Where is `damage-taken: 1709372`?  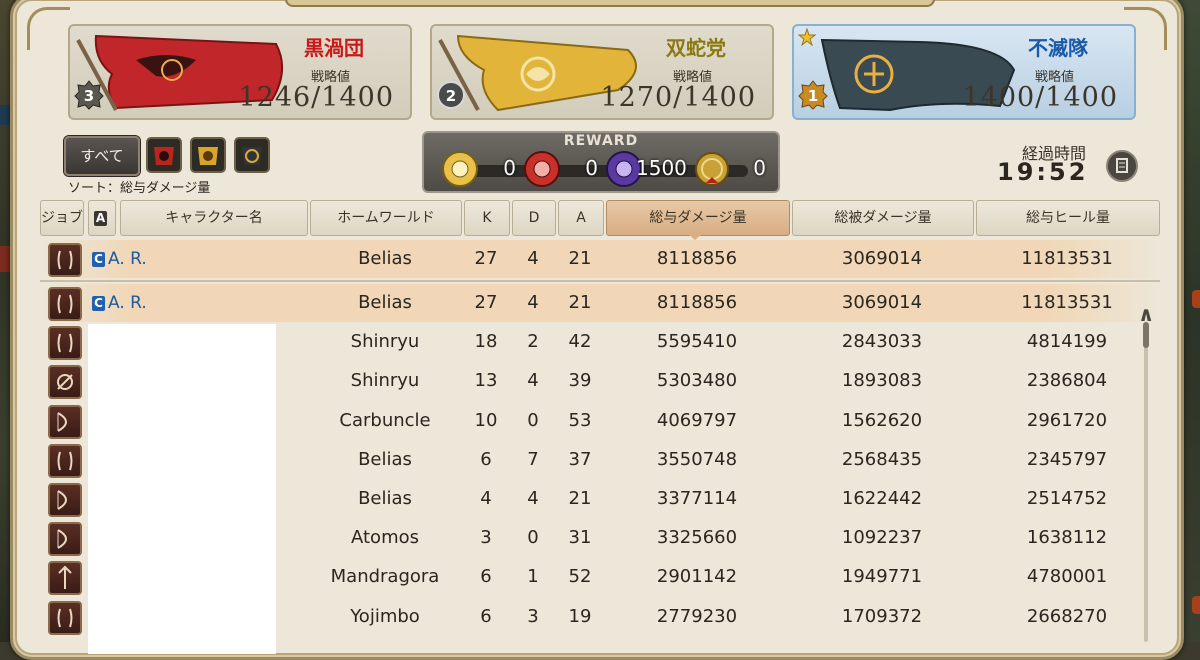 damage-taken: 1709372 is located at coordinates (882, 616).